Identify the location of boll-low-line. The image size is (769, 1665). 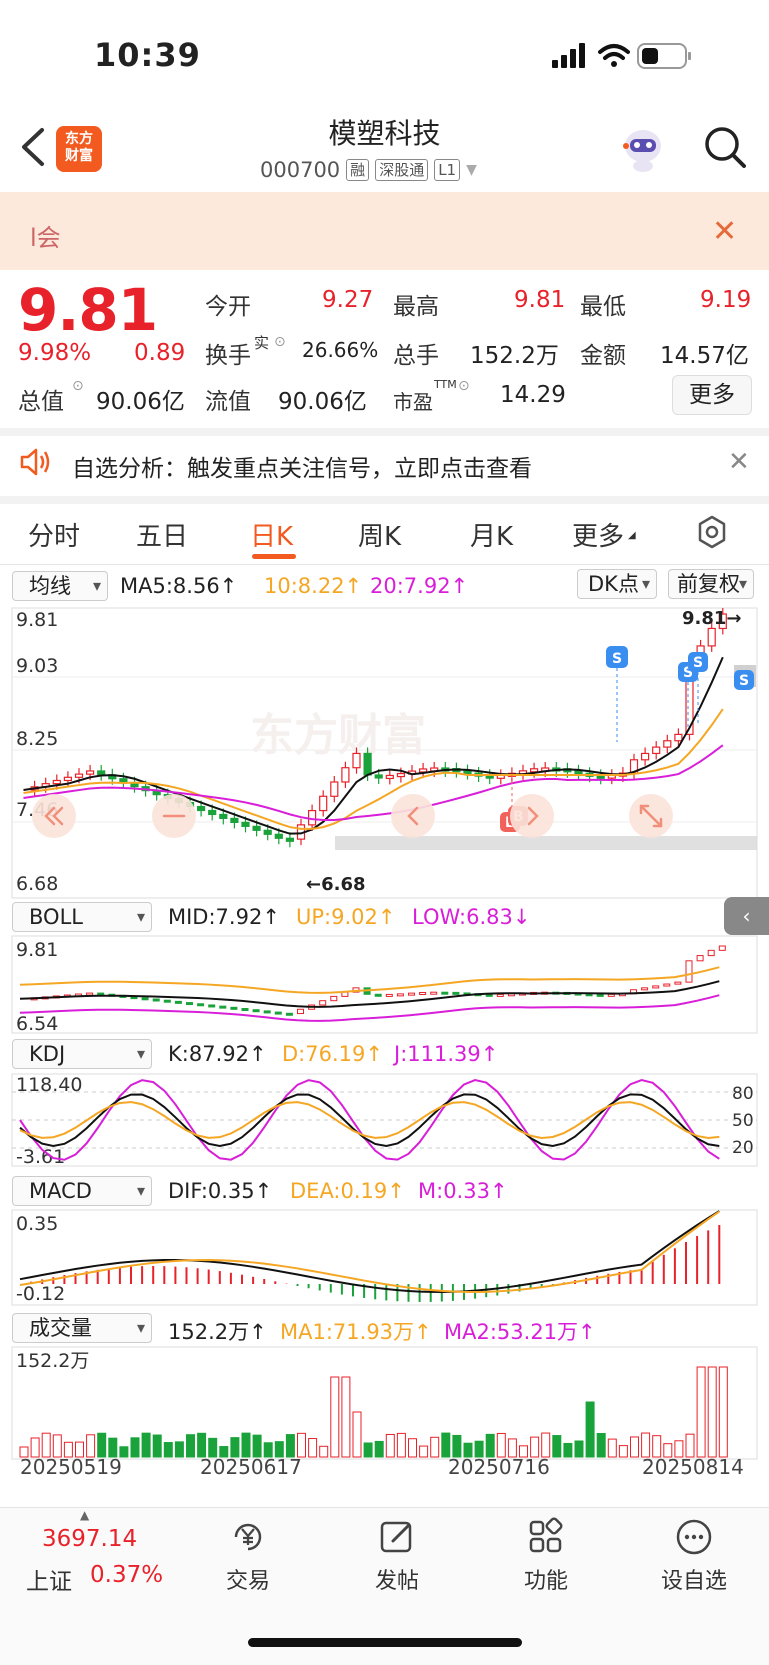
(369, 1008).